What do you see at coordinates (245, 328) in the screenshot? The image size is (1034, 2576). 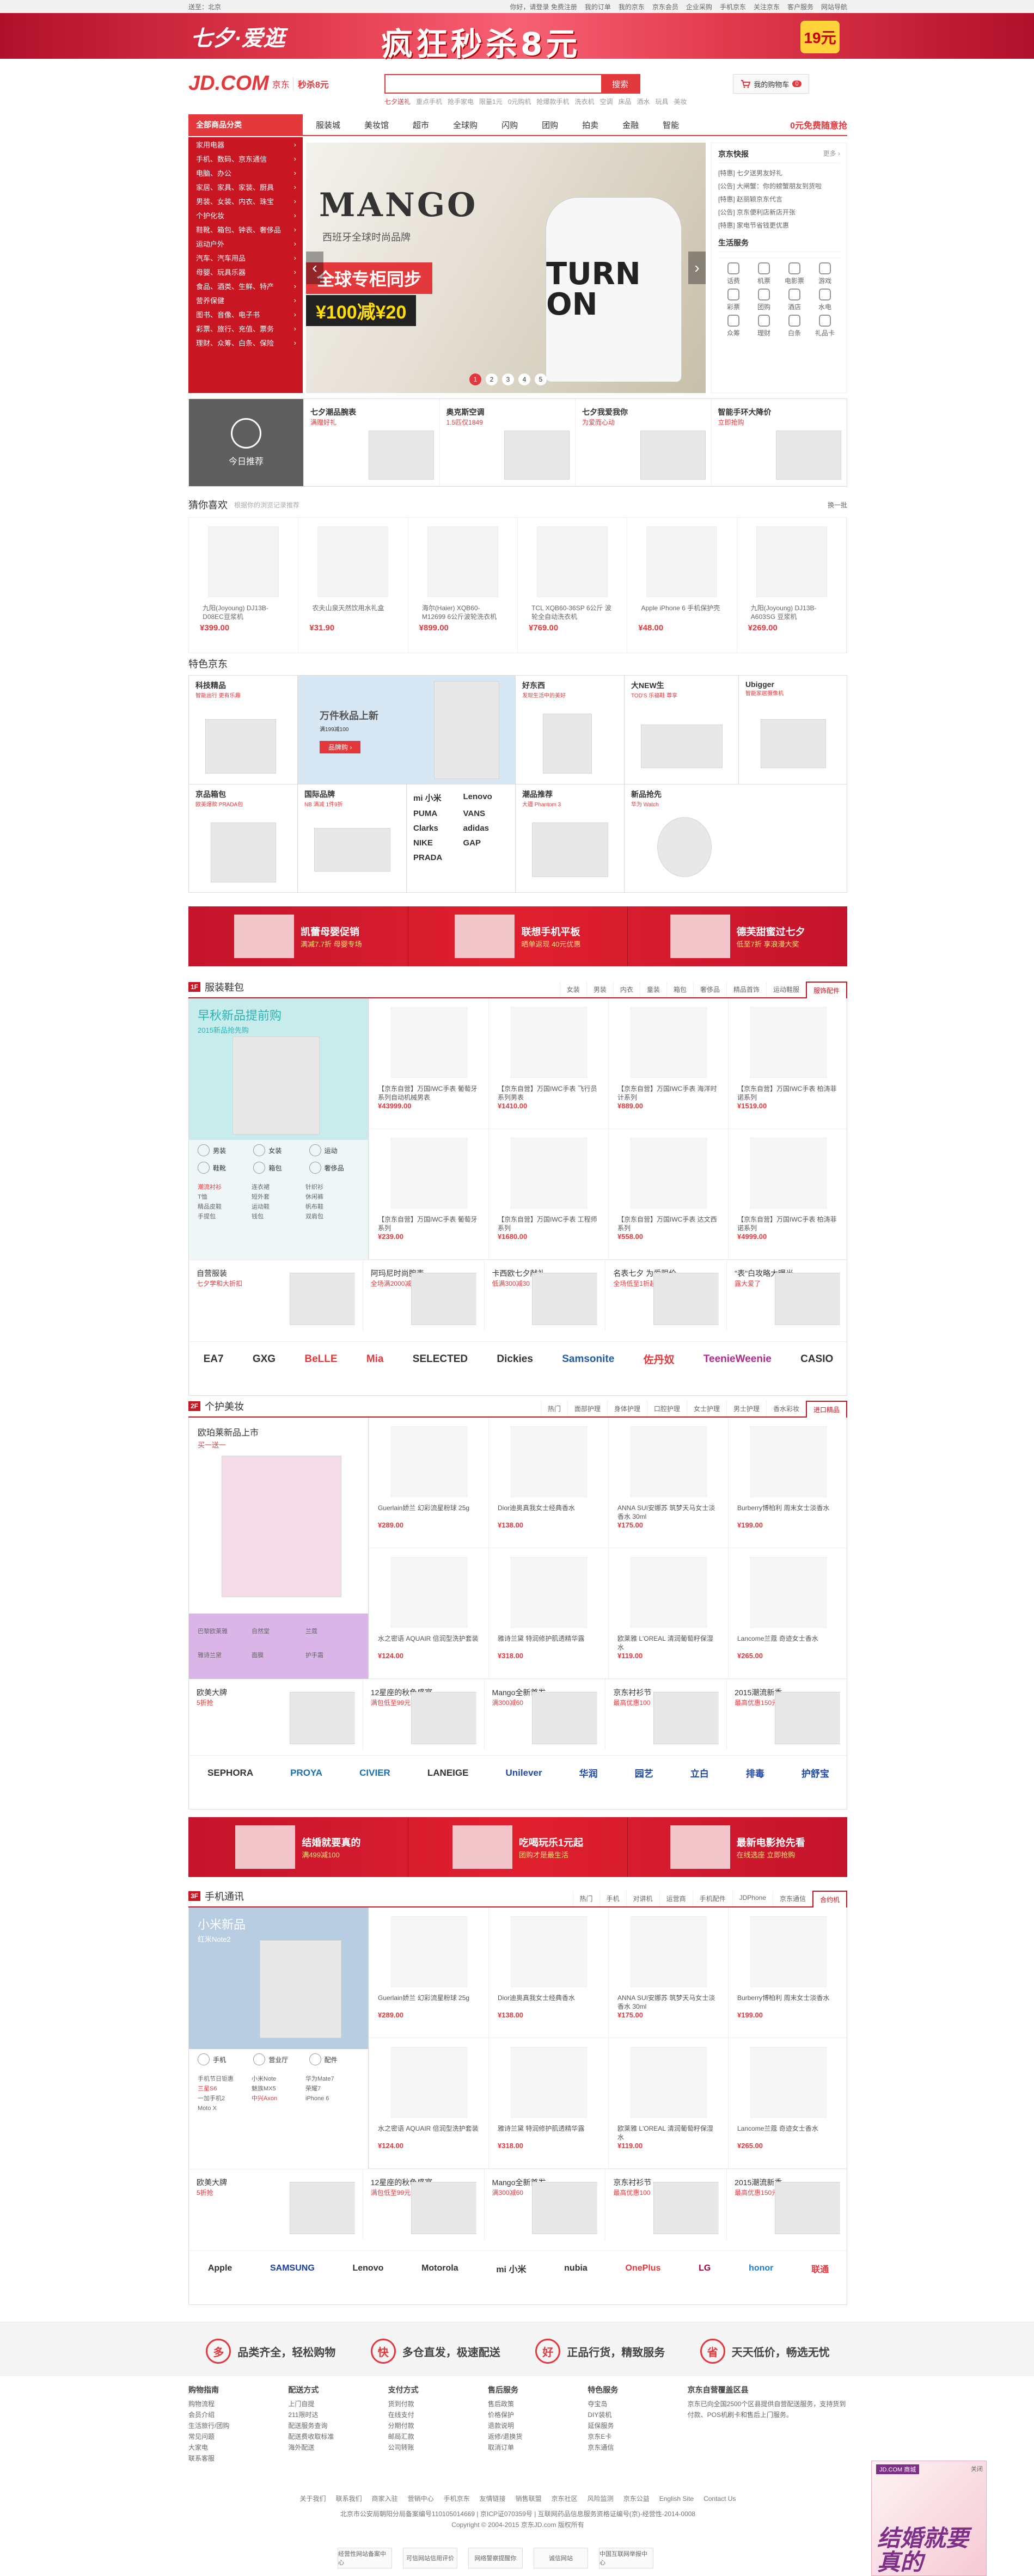 I see `category-item: 彩票、旅行、充值、票务 ›` at bounding box center [245, 328].